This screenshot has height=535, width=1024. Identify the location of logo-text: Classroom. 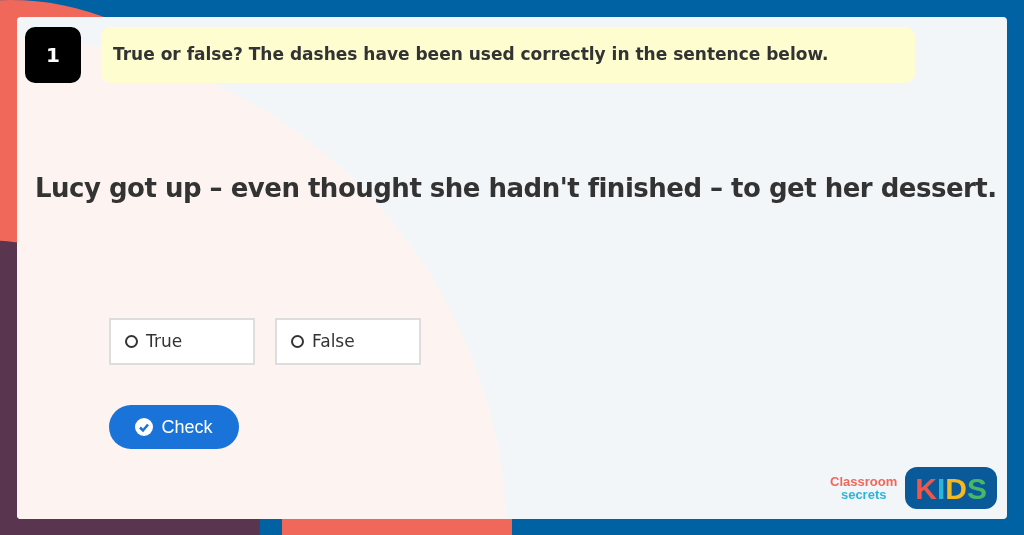
(864, 481).